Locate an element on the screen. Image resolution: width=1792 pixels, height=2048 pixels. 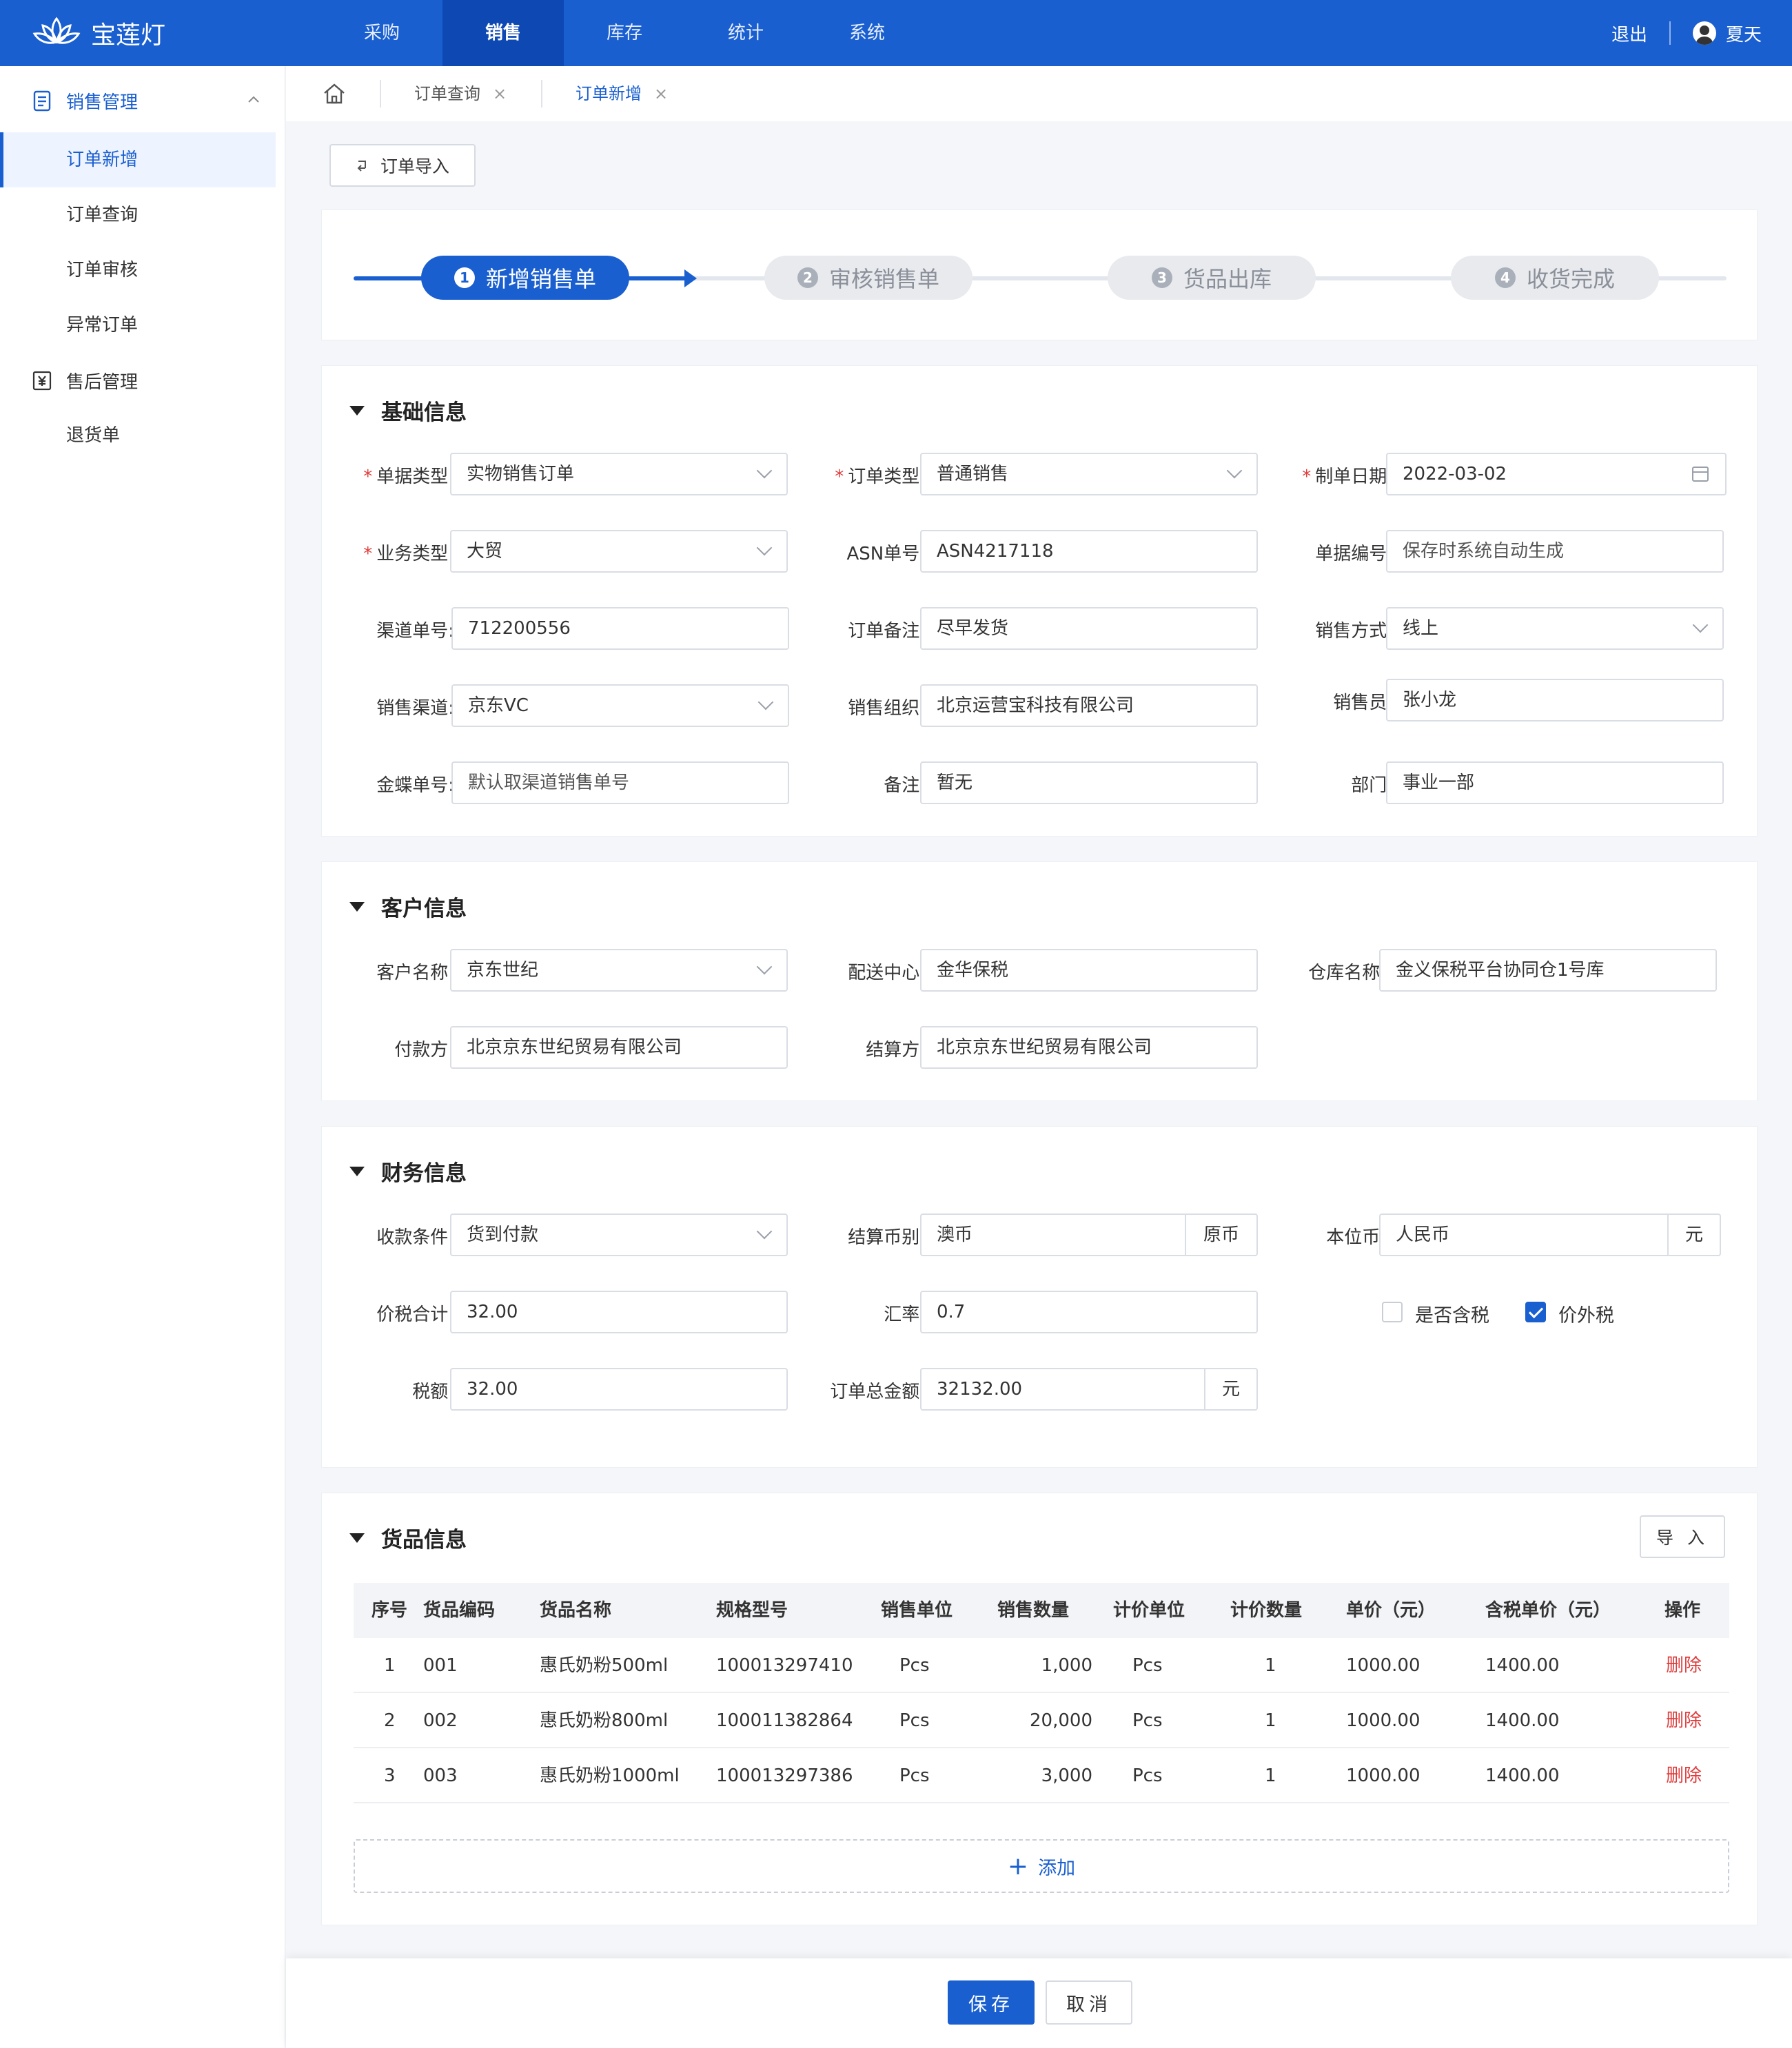
asn-input: ASN4217118 is located at coordinates (1089, 551).